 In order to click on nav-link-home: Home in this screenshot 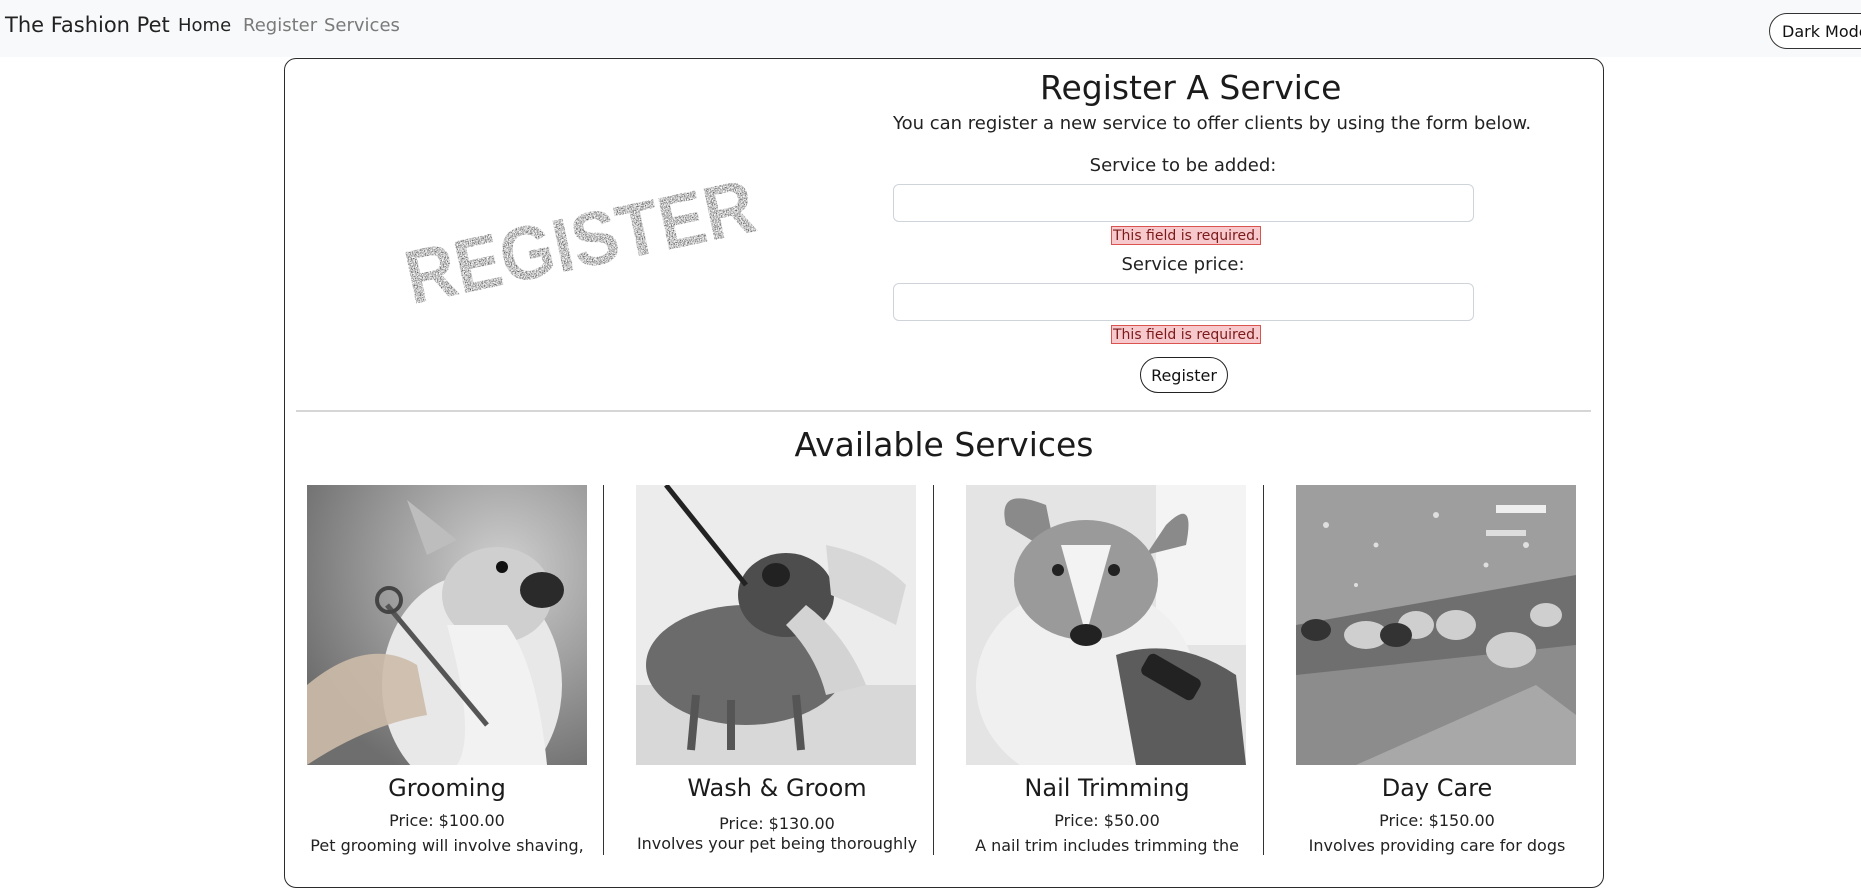, I will do `click(204, 25)`.